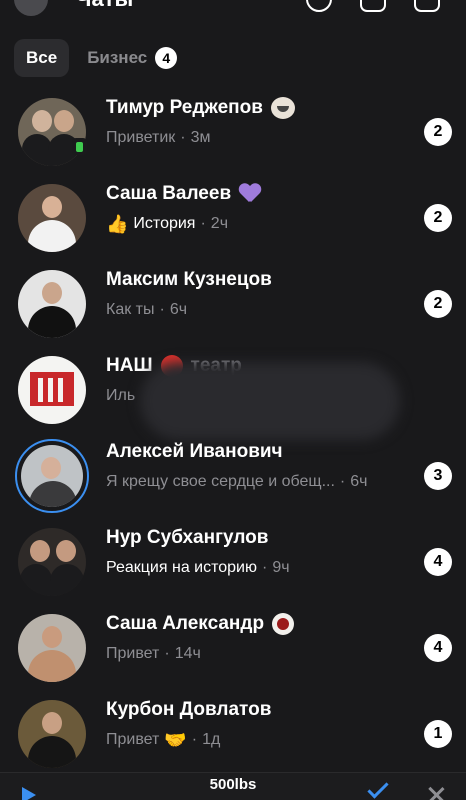 The width and height of the screenshot is (466, 800). I want to click on stories-icon, so click(319, 6).